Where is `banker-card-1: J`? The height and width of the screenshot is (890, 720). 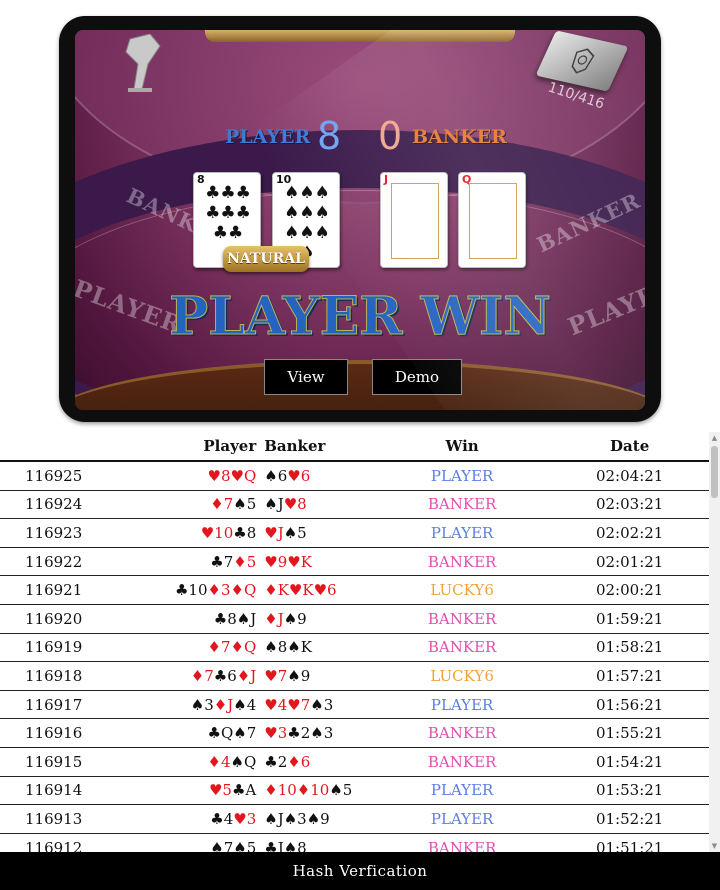
banker-card-1: J is located at coordinates (414, 220).